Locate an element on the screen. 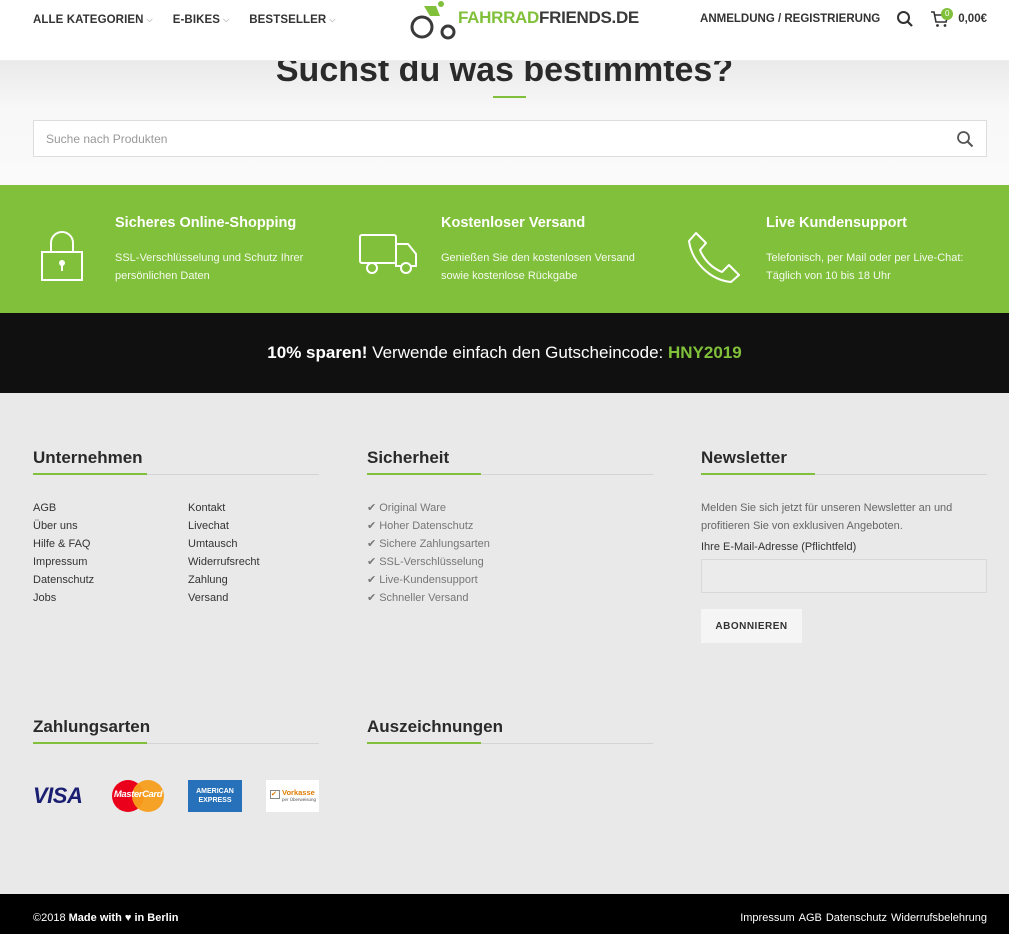  footer-awards: Auszeichnungen is located at coordinates (510, 730).